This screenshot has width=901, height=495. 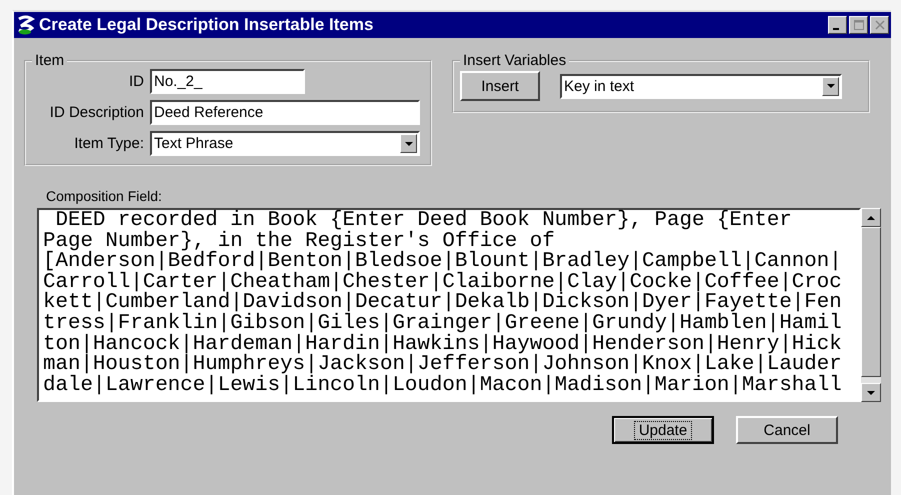 What do you see at coordinates (787, 430) in the screenshot?
I see `cancel-button: Cancel` at bounding box center [787, 430].